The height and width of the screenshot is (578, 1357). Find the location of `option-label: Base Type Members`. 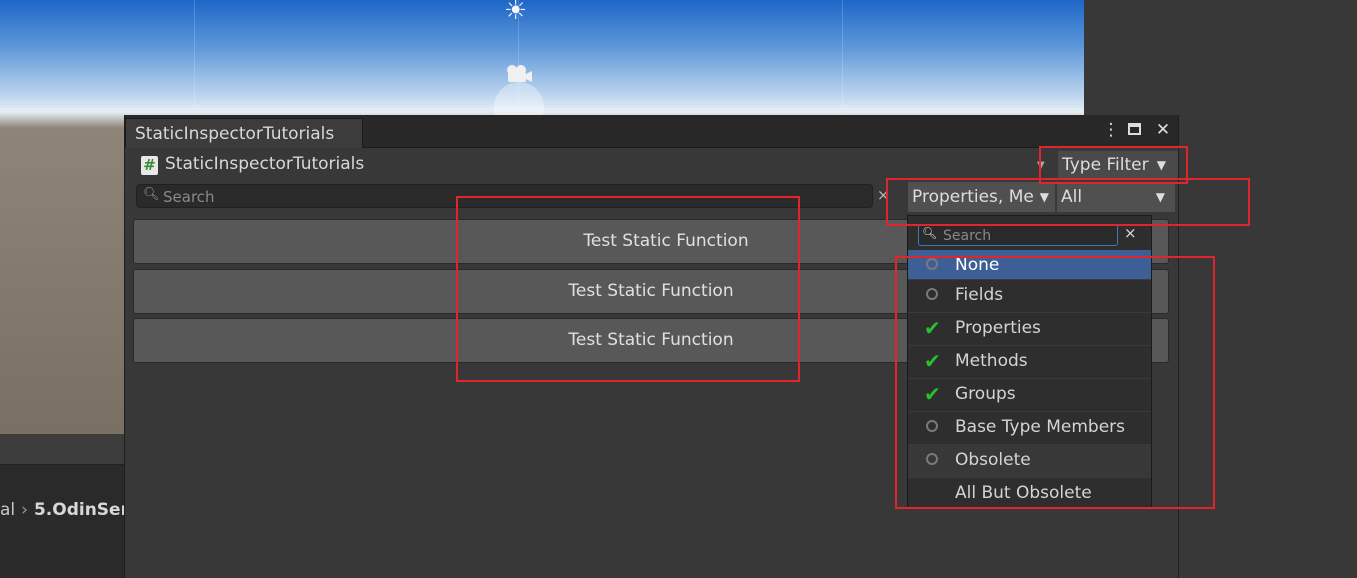

option-label: Base Type Members is located at coordinates (1040, 427).